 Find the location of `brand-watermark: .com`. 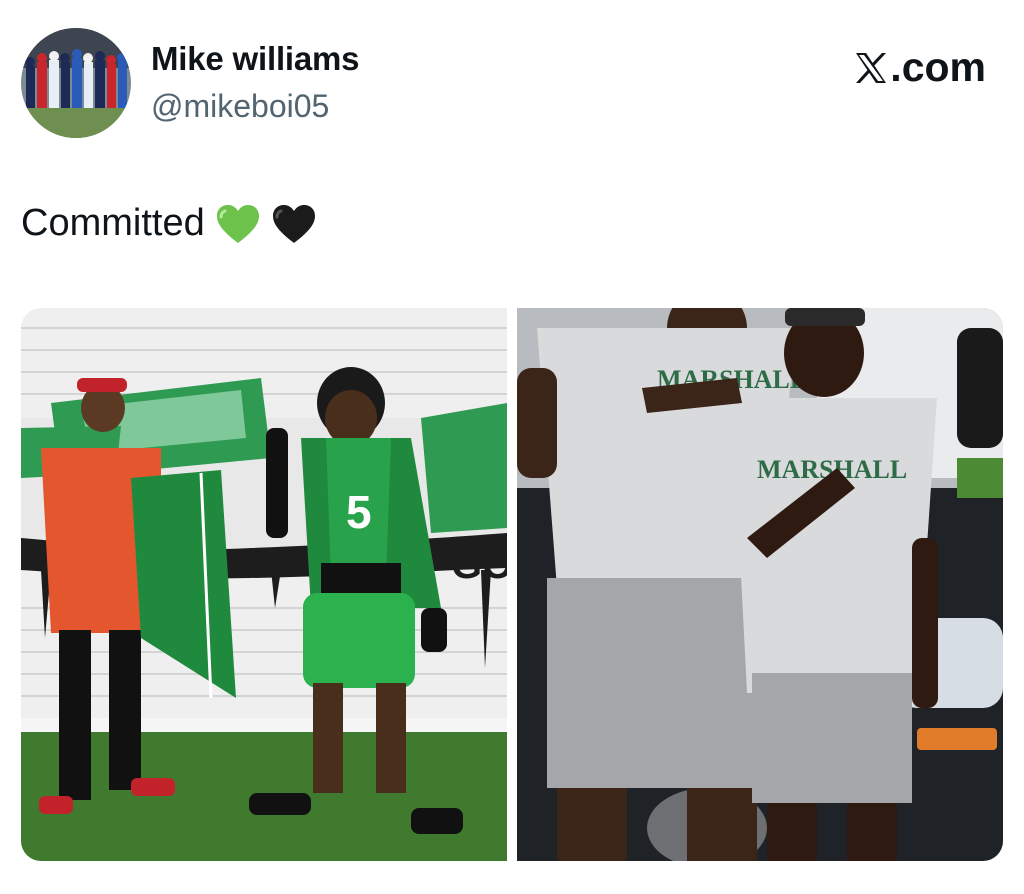

brand-watermark: .com is located at coordinates (920, 67).